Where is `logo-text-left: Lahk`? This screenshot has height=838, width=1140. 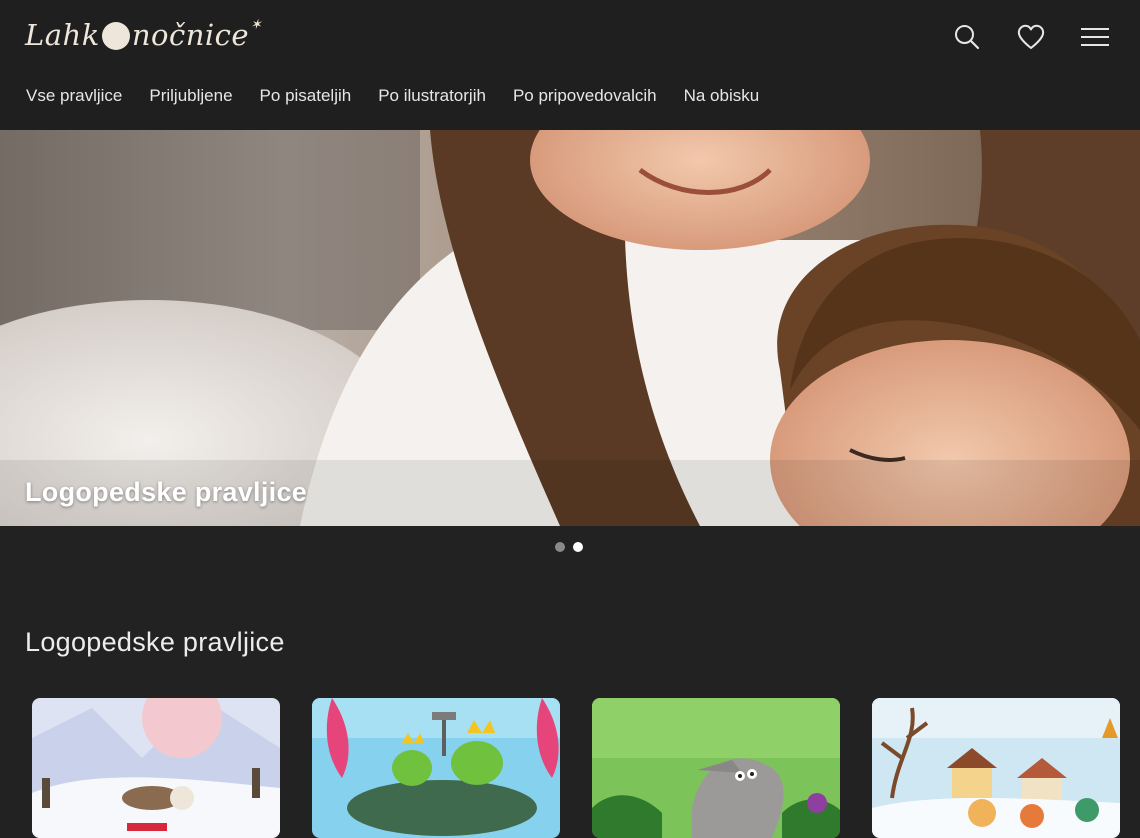
logo-text-left: Lahk is located at coordinates (62, 35).